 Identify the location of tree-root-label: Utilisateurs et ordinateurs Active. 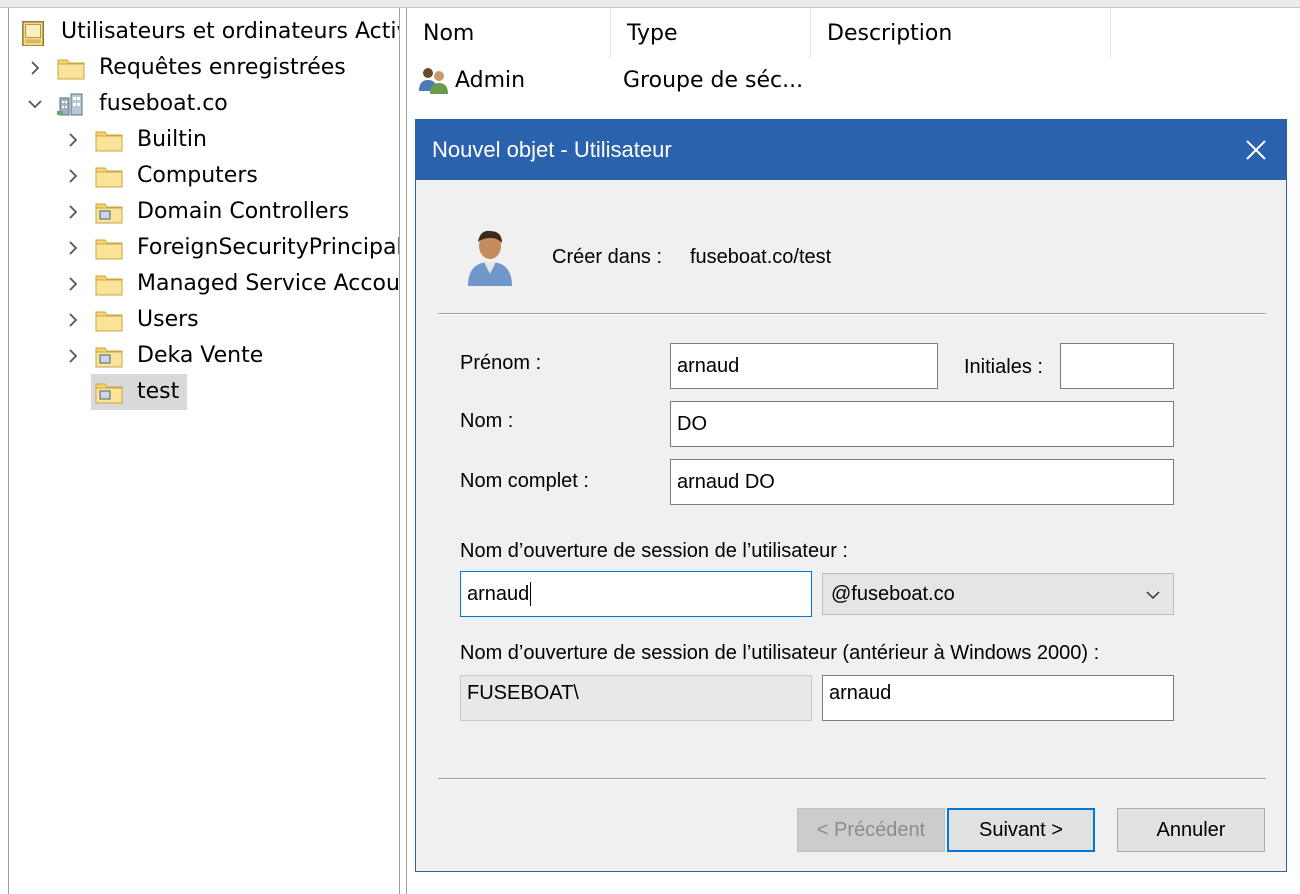
(230, 31).